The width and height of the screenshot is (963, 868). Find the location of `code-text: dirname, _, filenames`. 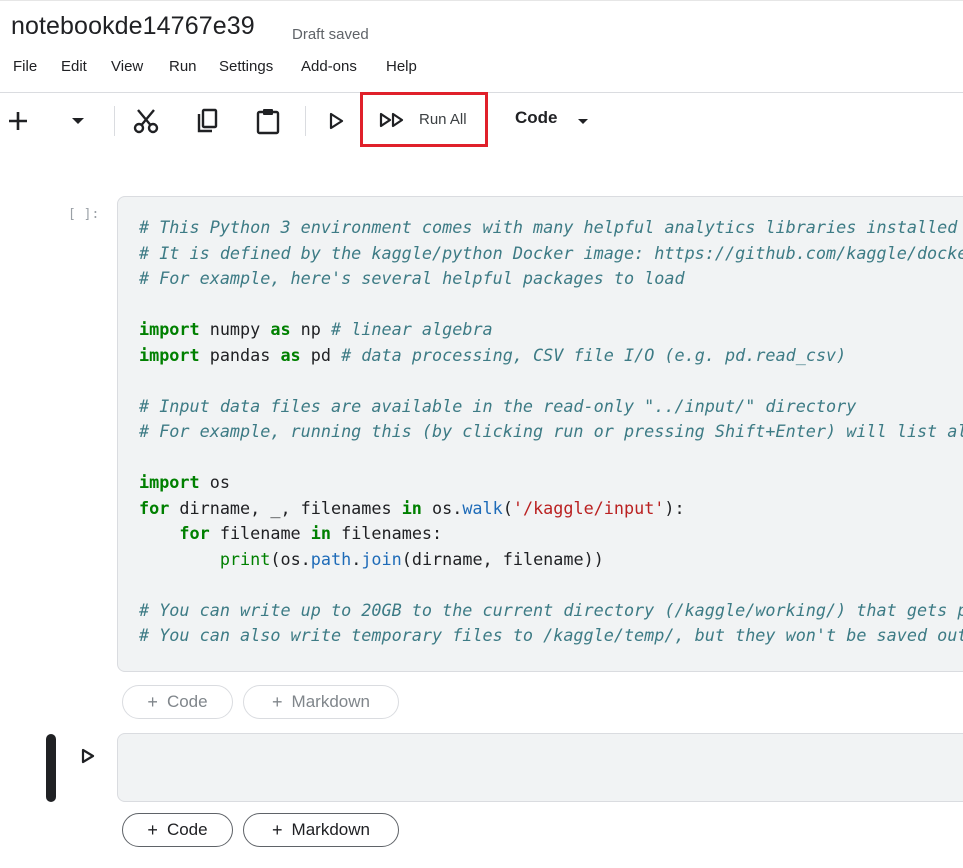

code-text: dirname, _, filenames is located at coordinates (285, 507).